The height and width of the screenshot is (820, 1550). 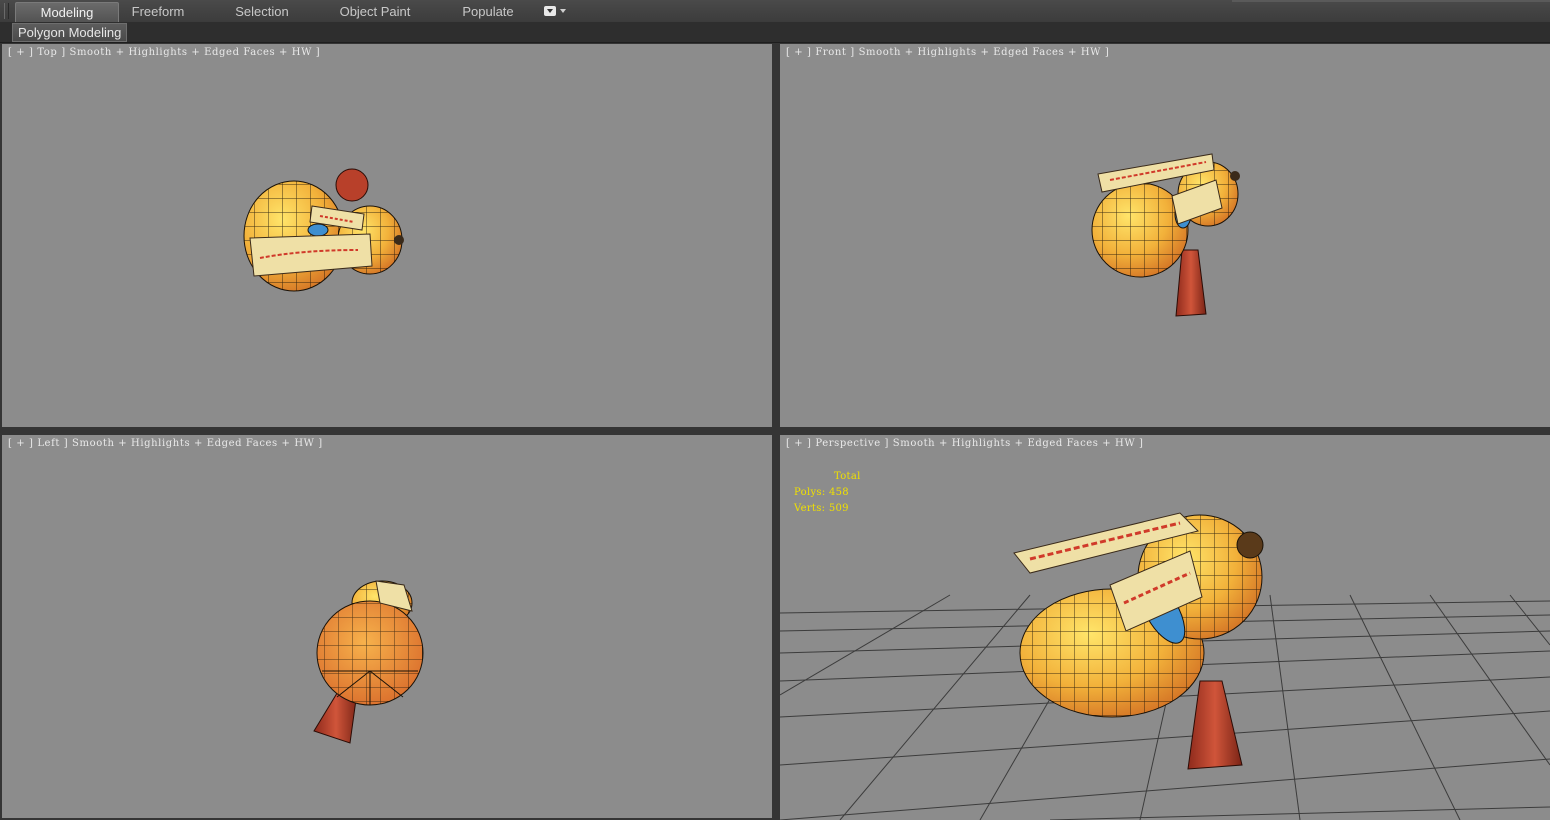 I want to click on tab-freeform: Freeform, so click(x=158, y=11).